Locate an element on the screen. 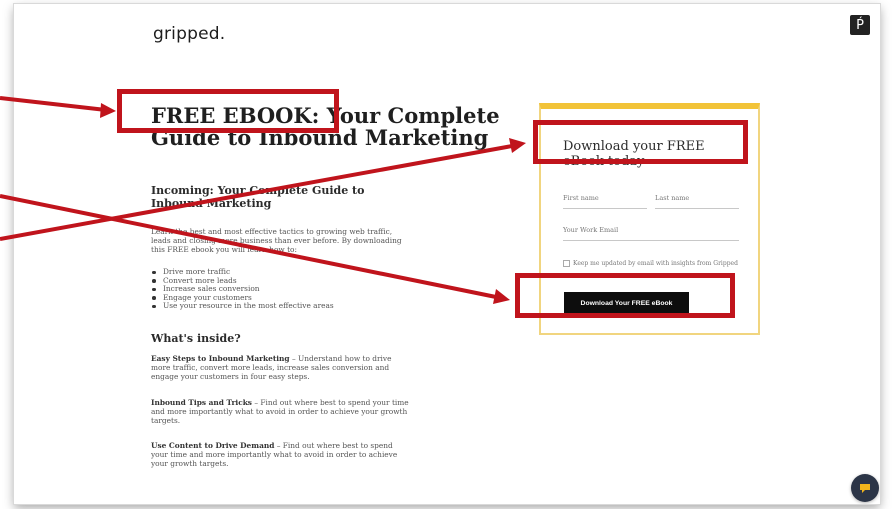  arrow-to-button is located at coordinates (248, 246).